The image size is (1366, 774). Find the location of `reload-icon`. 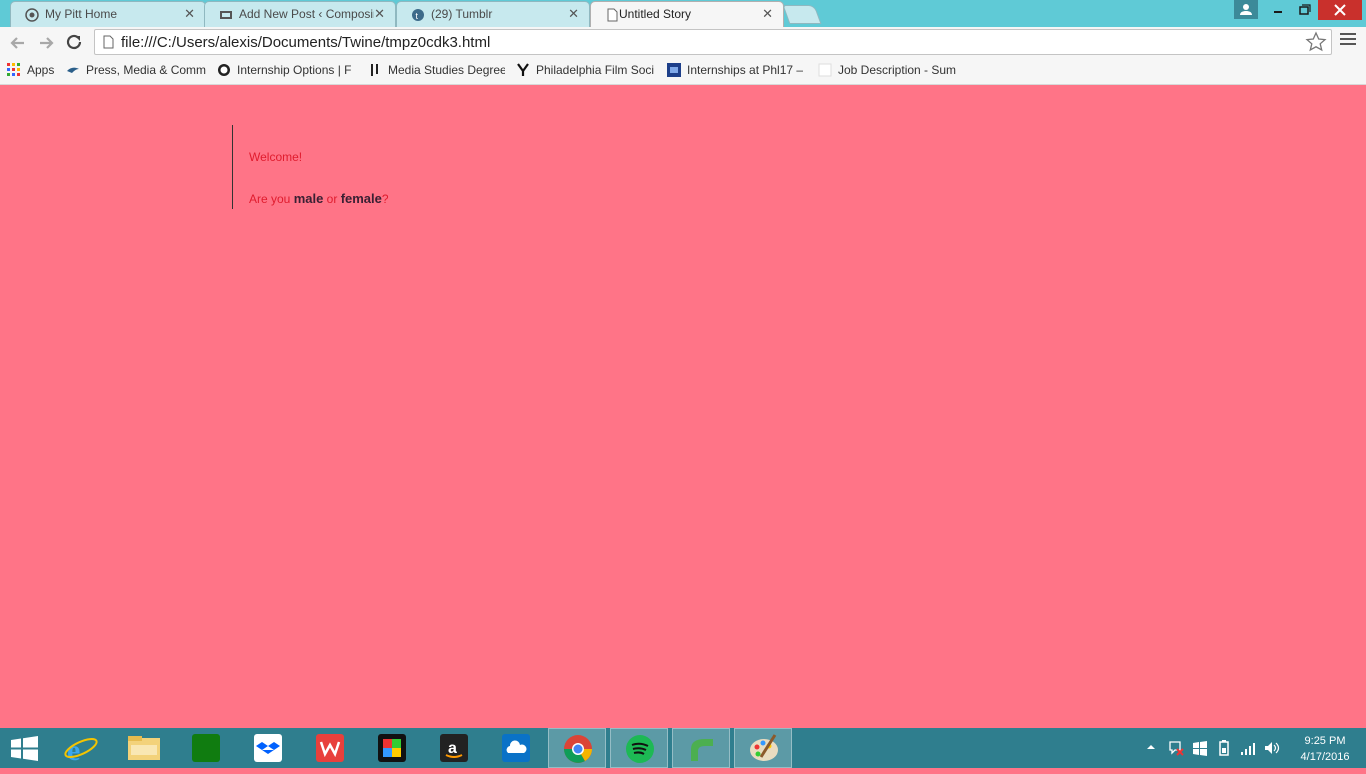

reload-icon is located at coordinates (74, 42).